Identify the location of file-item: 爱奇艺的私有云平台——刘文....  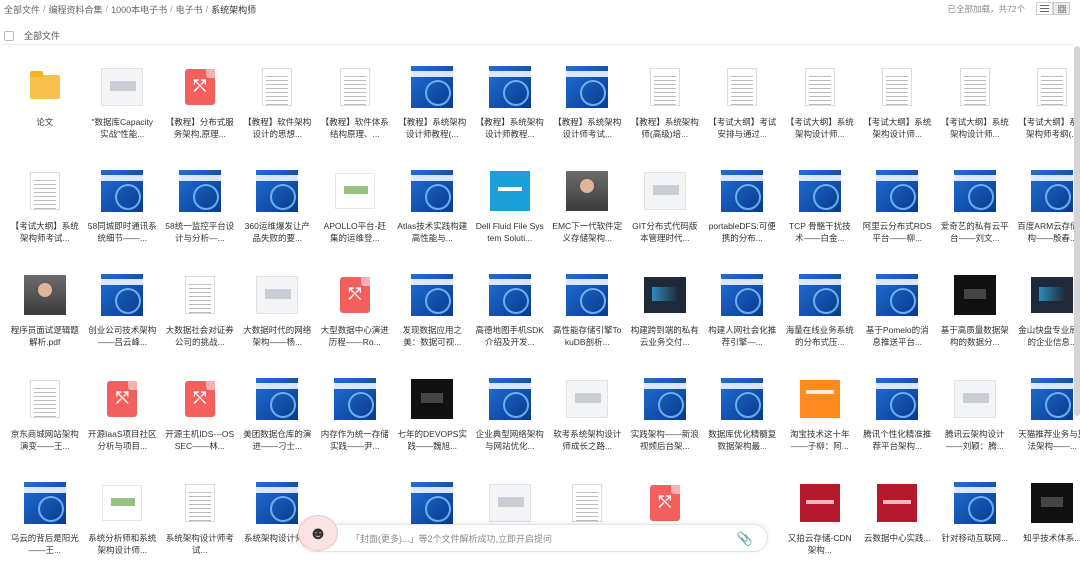
(975, 222).